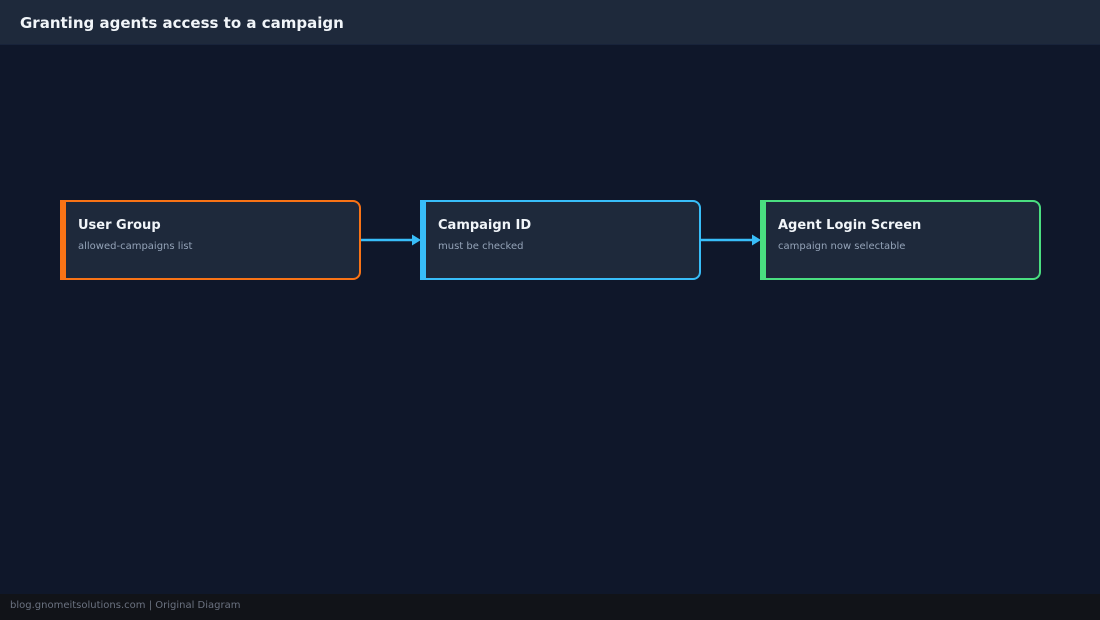  What do you see at coordinates (485, 225) in the screenshot?
I see `node-title: Campaign ID` at bounding box center [485, 225].